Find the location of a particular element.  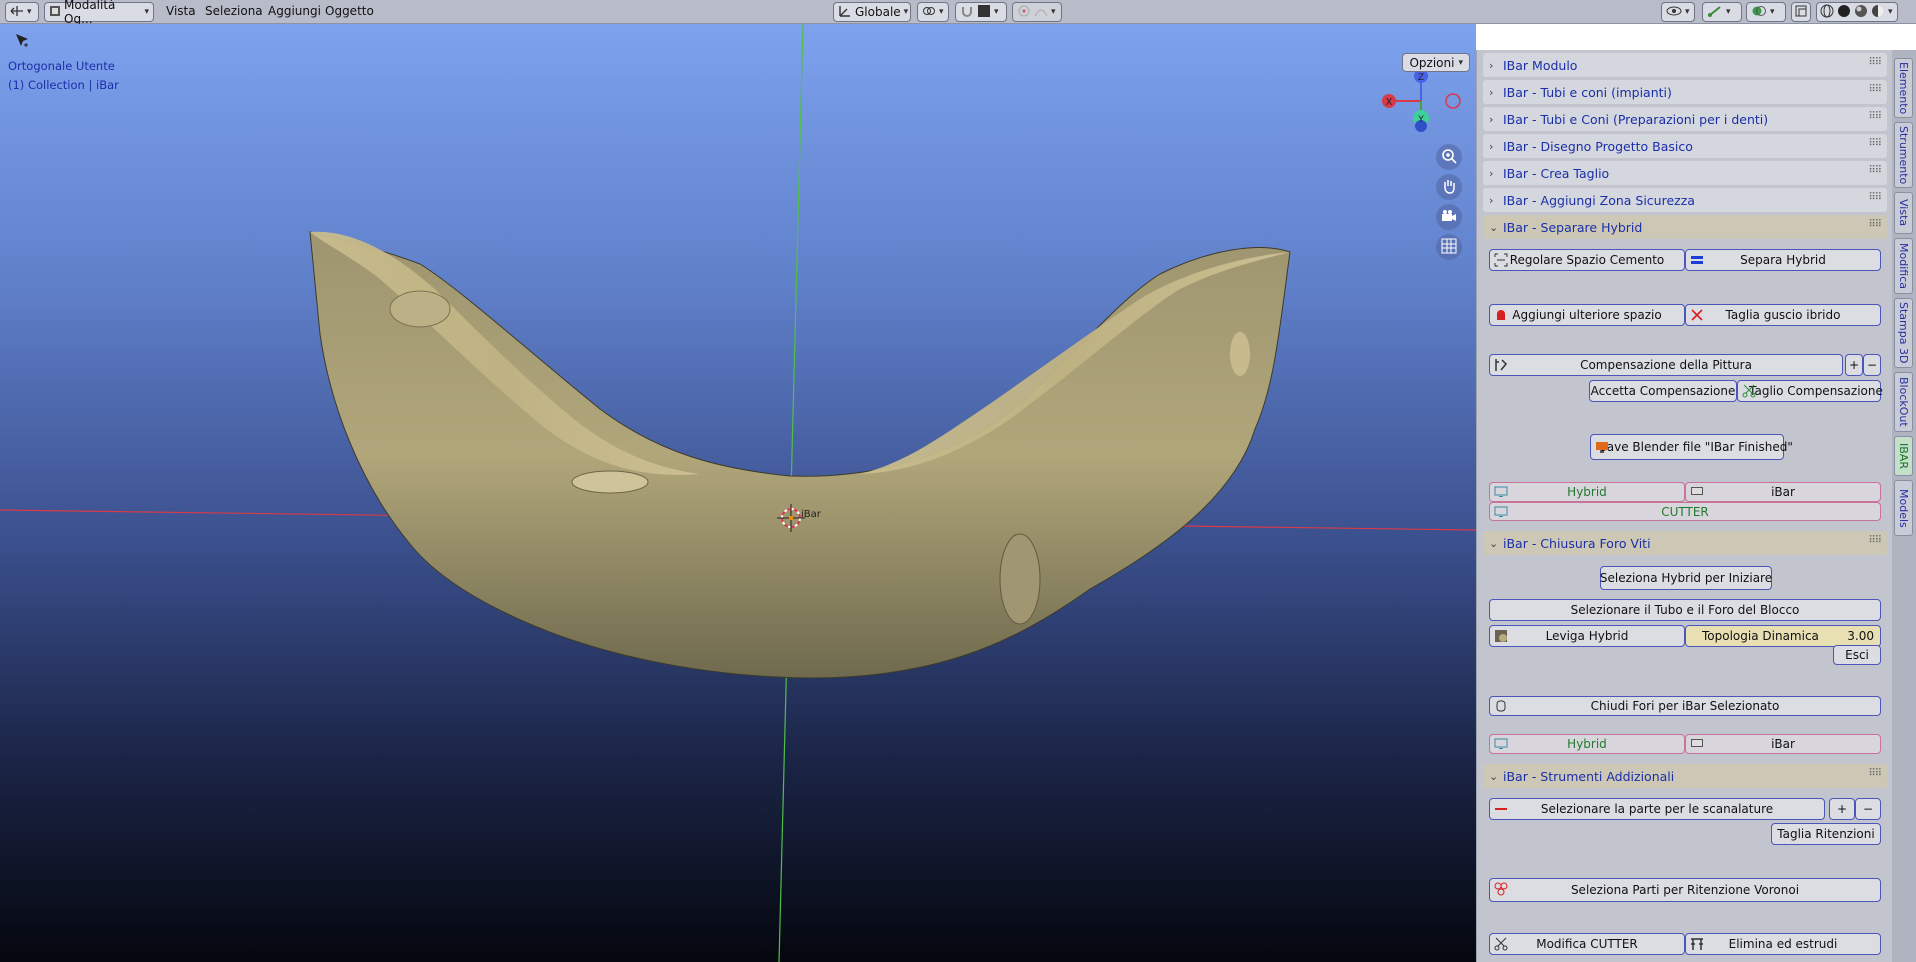

snap-target-icon is located at coordinates (984, 12).